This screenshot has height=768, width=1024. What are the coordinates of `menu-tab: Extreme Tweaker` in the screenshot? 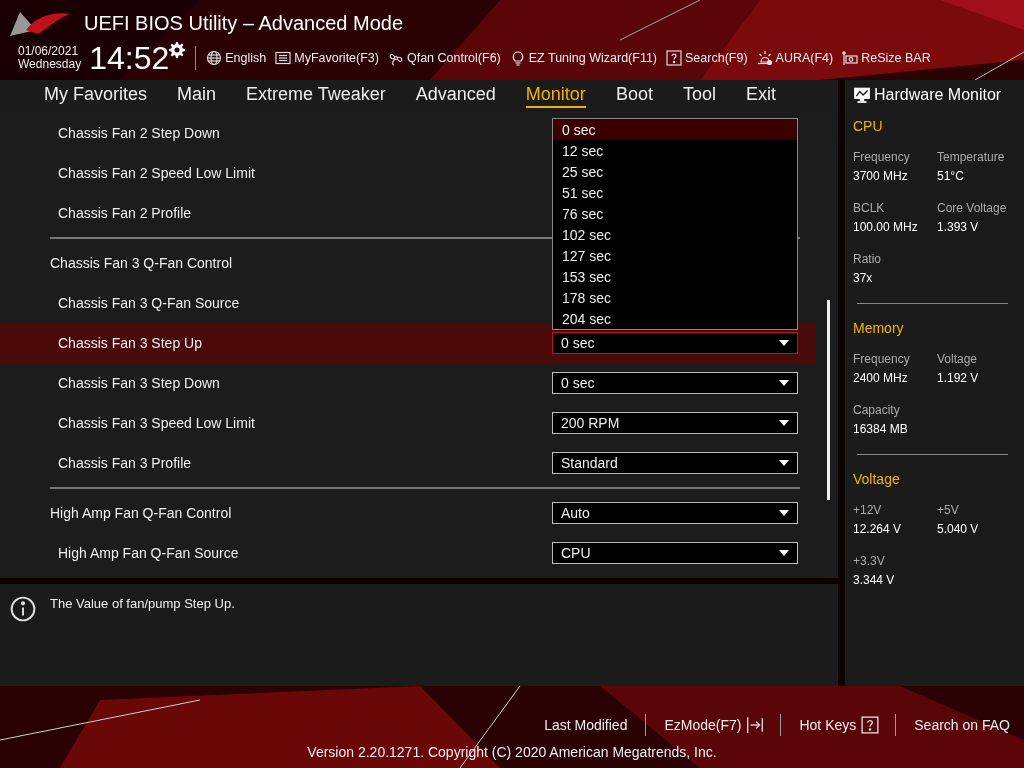 It's located at (316, 96).